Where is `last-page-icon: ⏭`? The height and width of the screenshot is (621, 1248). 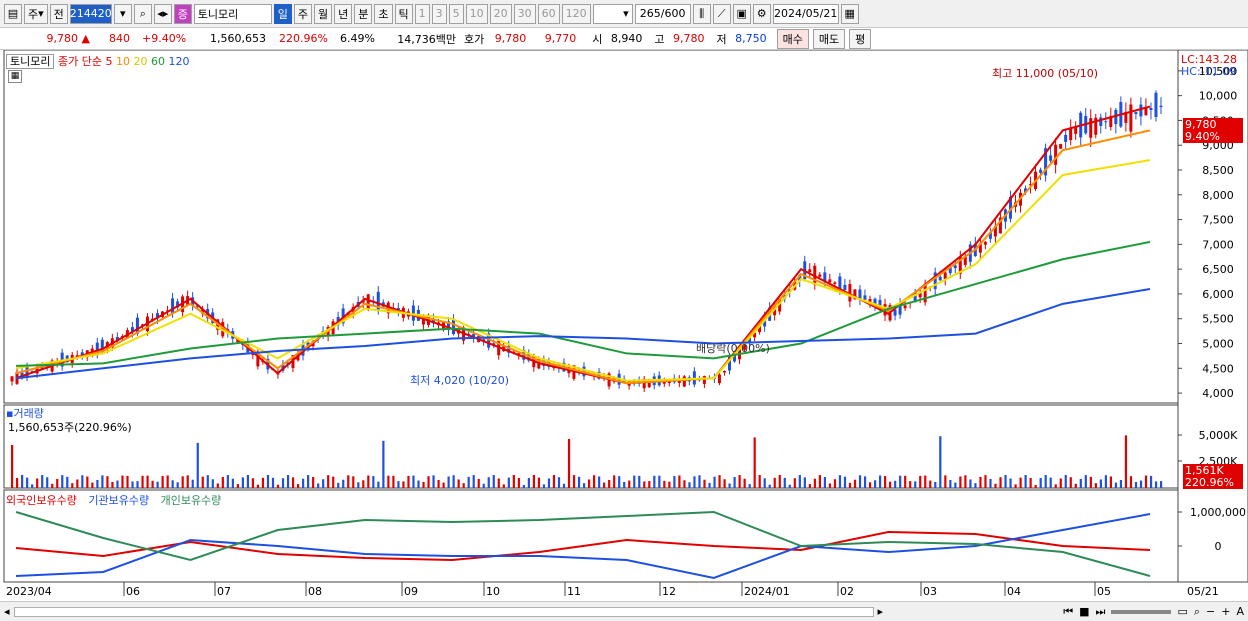
last-page-icon: ⏭ is located at coordinates (1101, 612).